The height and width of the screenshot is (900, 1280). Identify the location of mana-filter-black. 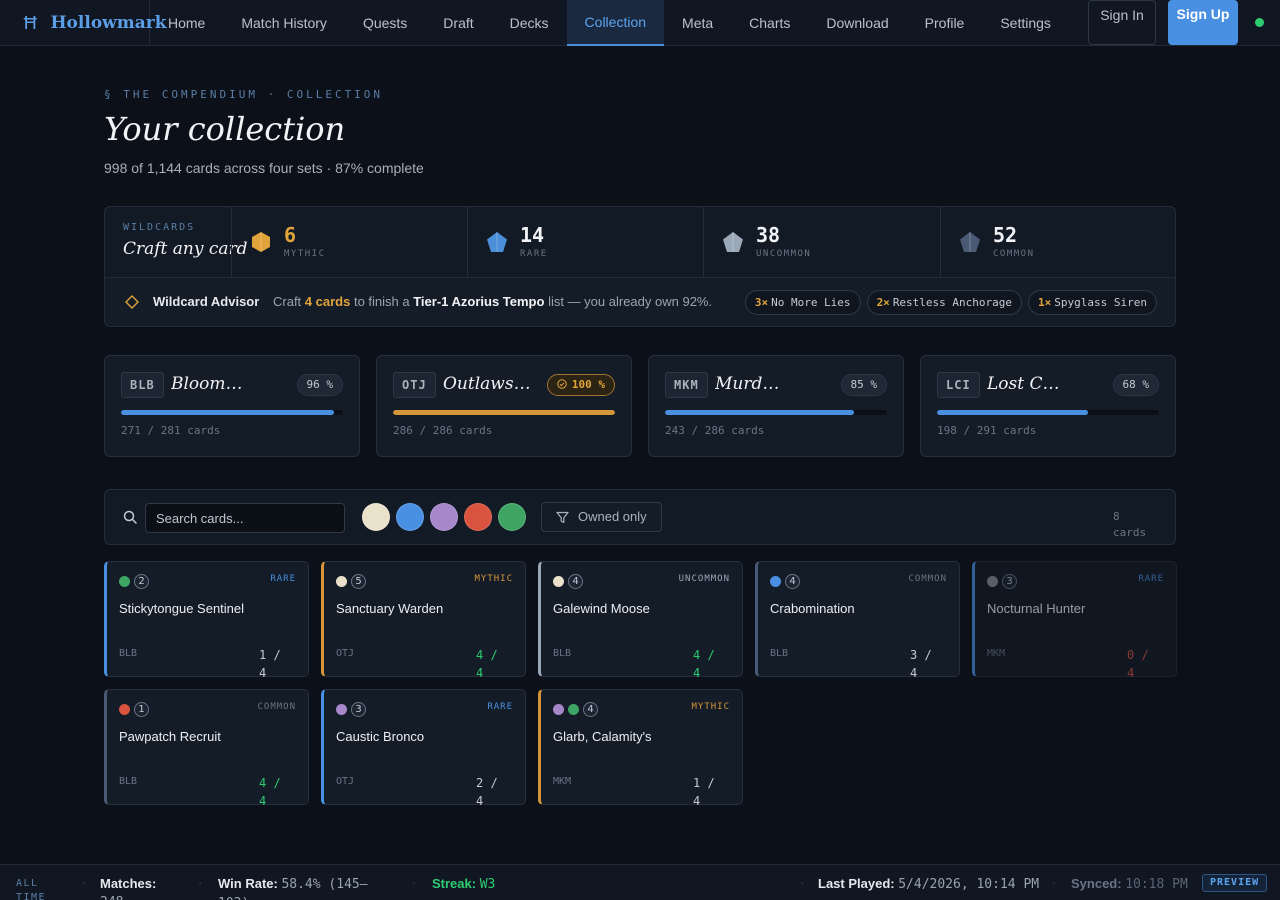
(444, 517).